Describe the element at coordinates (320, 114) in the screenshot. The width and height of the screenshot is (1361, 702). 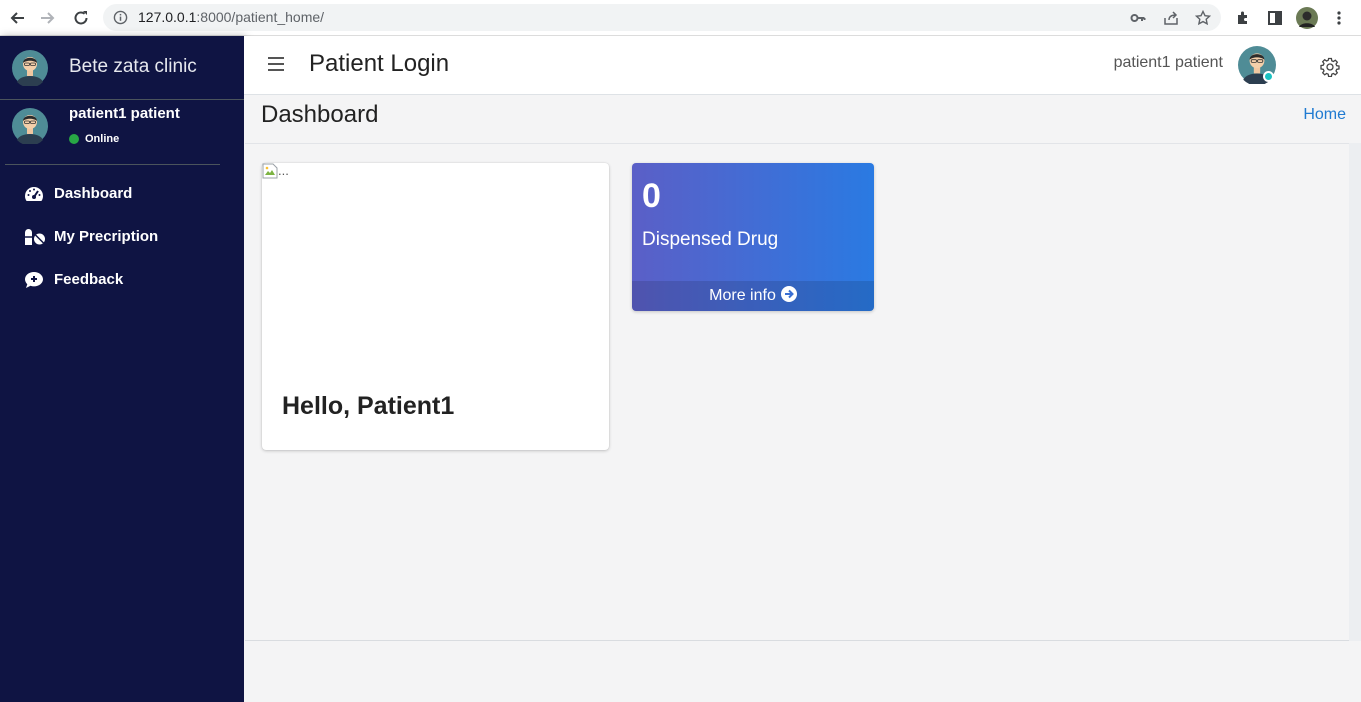
I see `page-title: Dashboard` at that location.